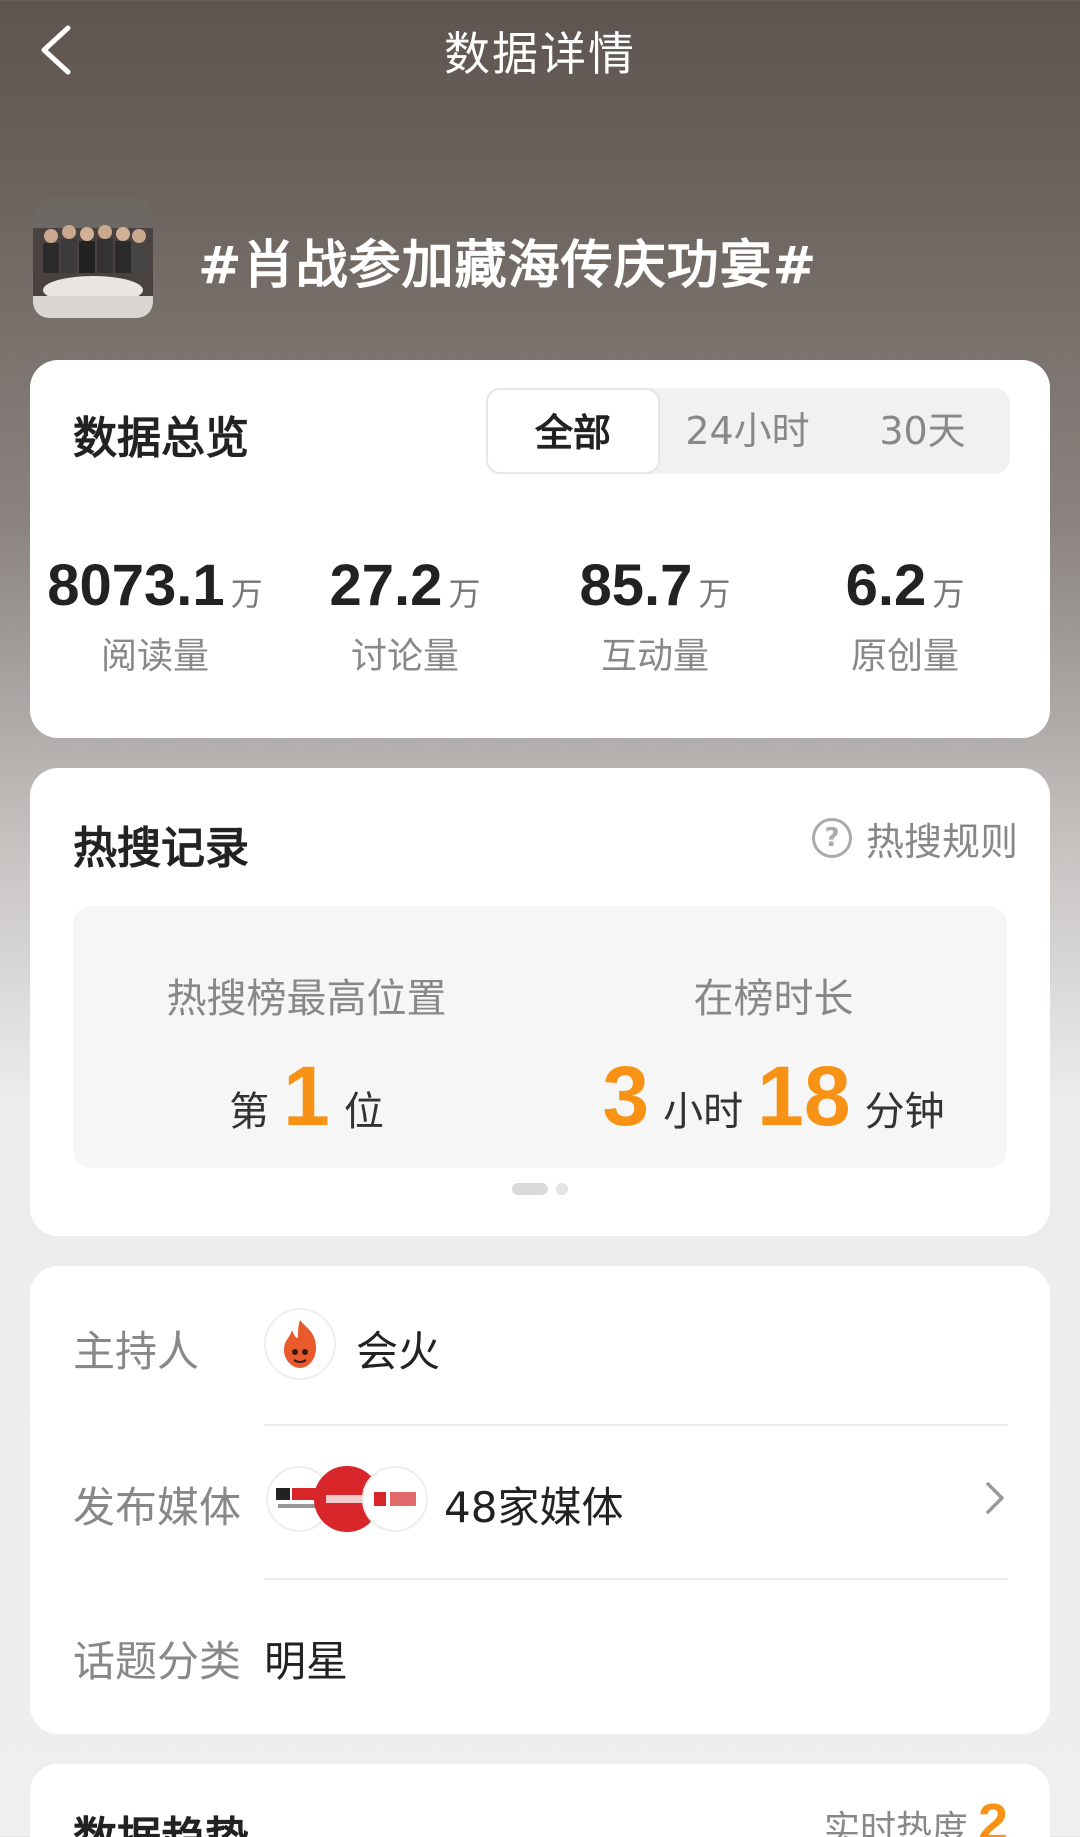 The height and width of the screenshot is (1837, 1080). I want to click on realtime-value: 2, so click(992, 1815).